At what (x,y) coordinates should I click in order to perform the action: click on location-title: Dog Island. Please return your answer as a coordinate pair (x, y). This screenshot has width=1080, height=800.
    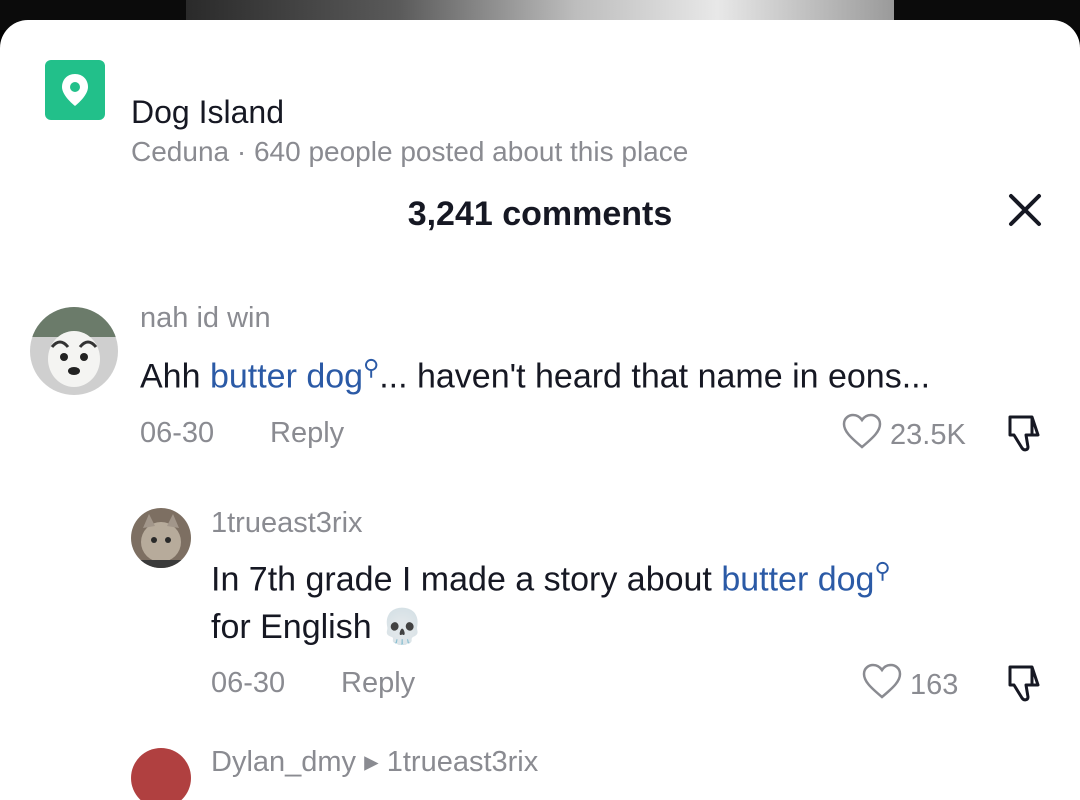
    Looking at the image, I should click on (207, 112).